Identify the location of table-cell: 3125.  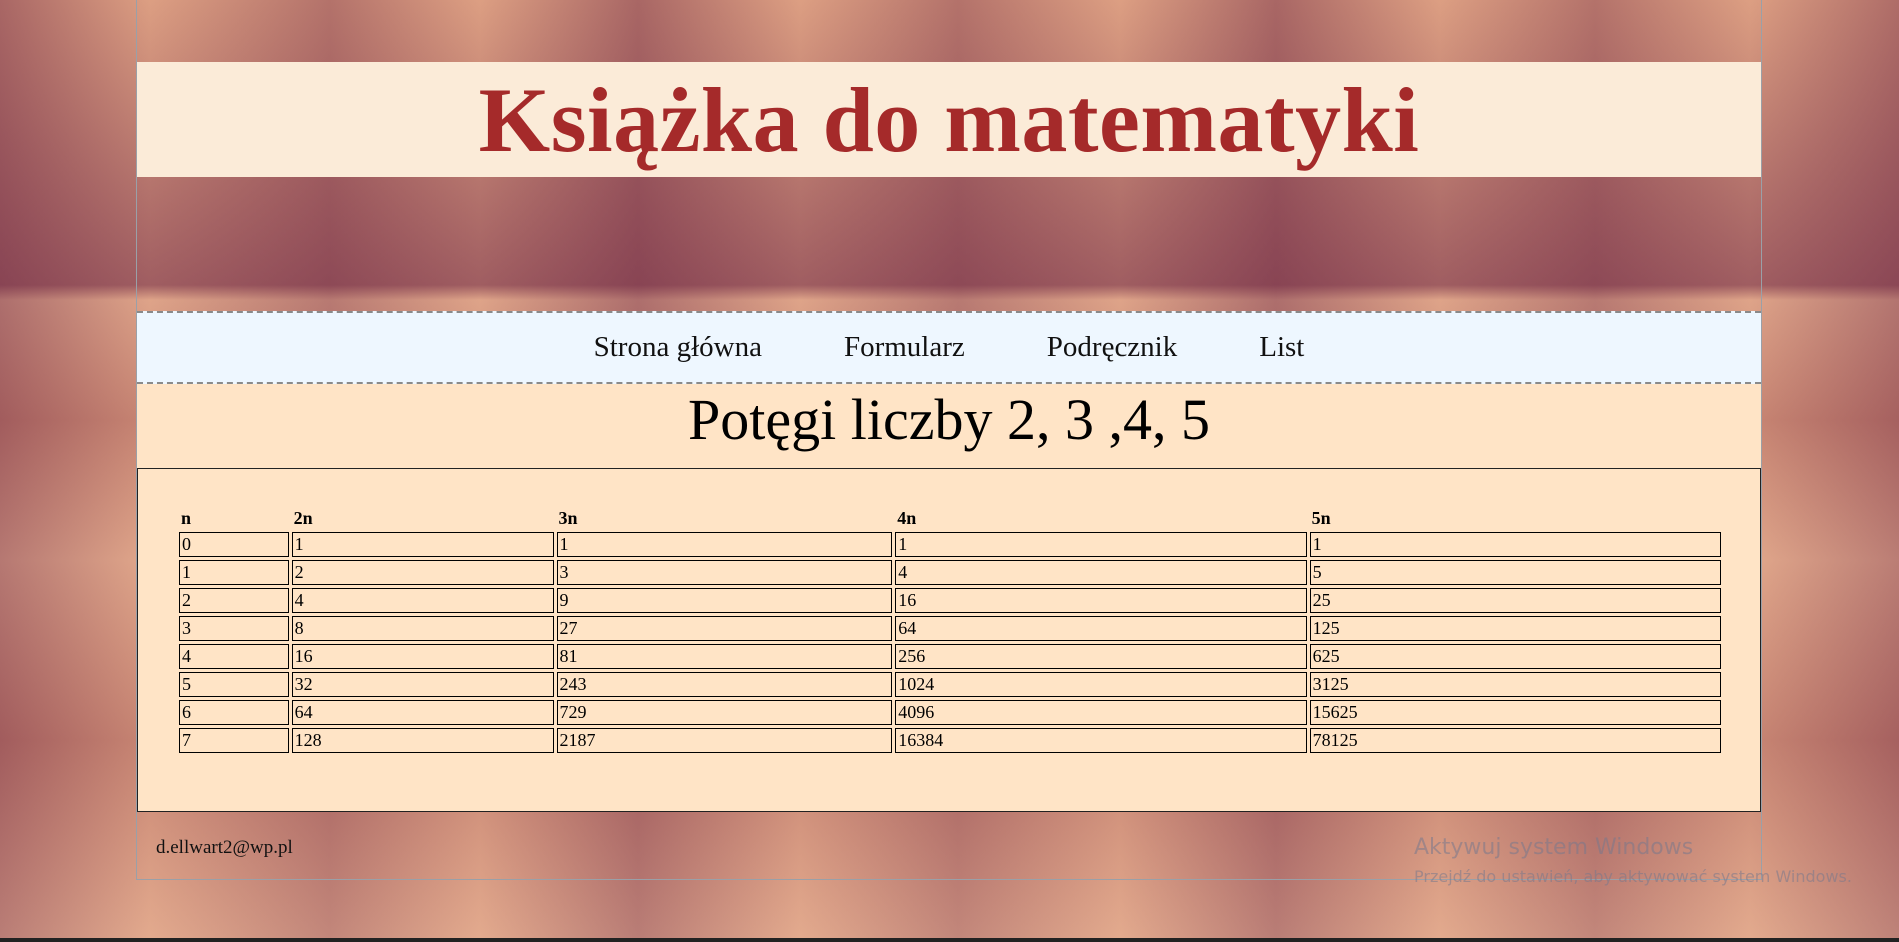
(1515, 684).